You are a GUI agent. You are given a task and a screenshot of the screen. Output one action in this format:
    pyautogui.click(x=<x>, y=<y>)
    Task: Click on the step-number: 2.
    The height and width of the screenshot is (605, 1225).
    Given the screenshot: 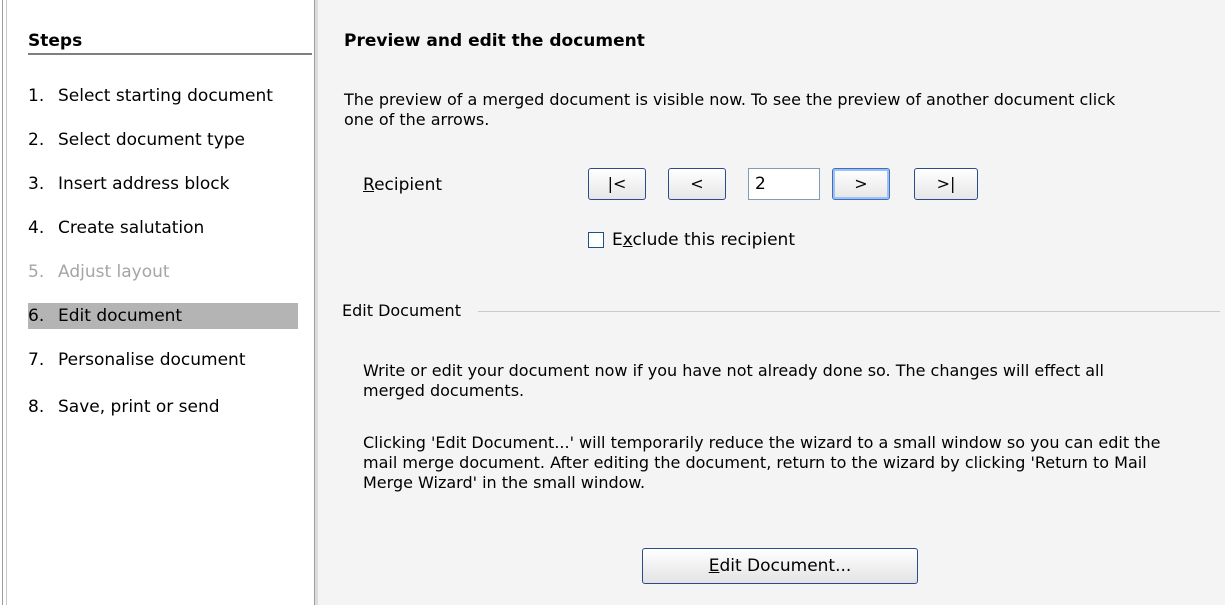 What is the action you would take?
    pyautogui.click(x=36, y=140)
    